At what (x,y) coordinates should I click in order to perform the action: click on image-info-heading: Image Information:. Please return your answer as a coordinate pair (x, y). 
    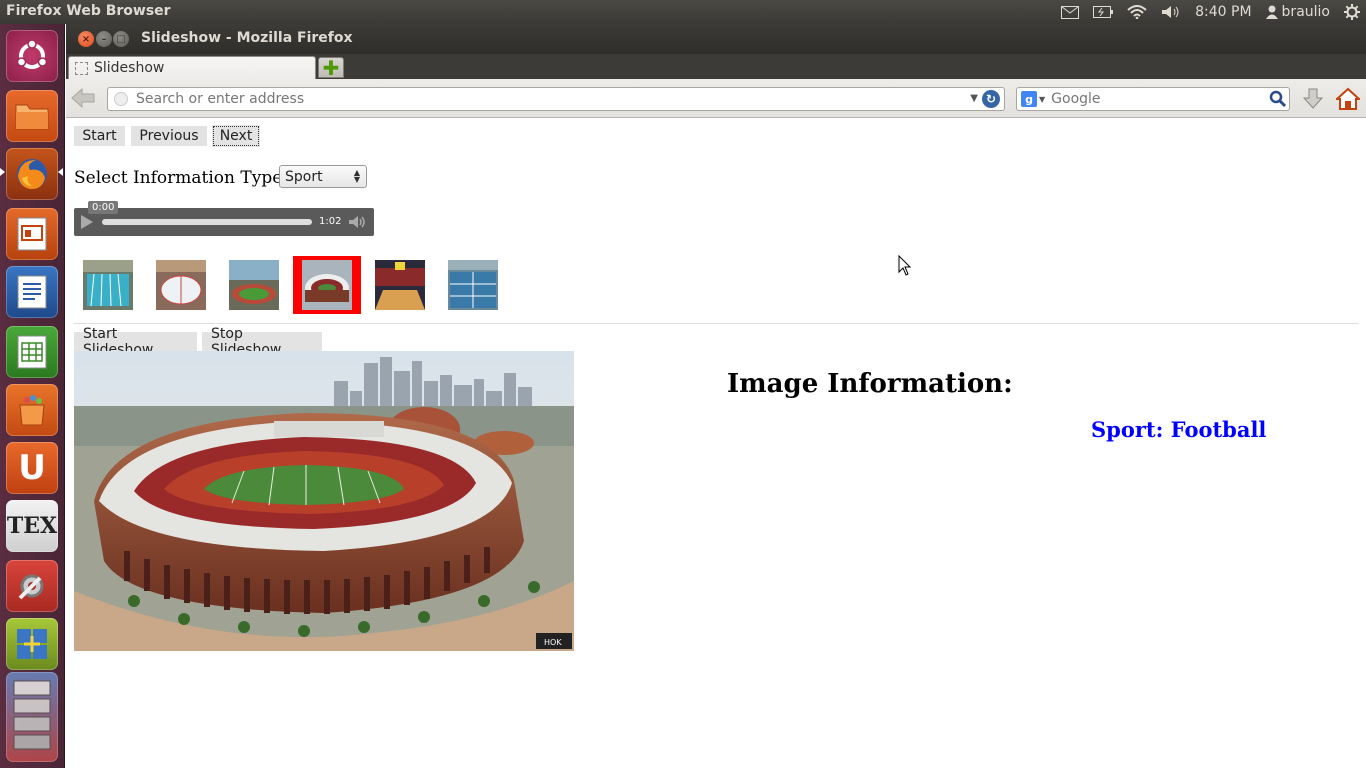
    Looking at the image, I should click on (870, 384).